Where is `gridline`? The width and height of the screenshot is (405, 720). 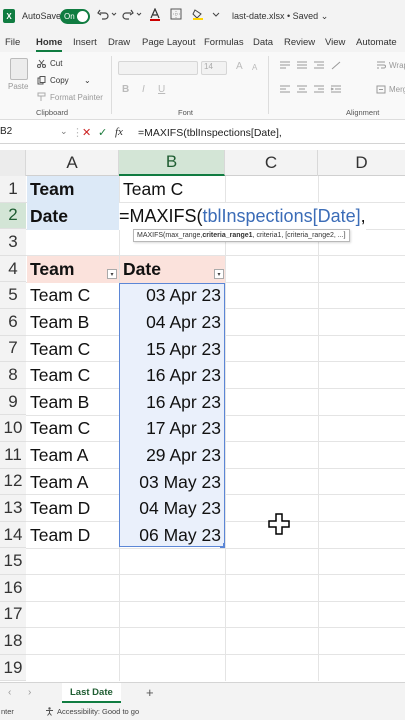
gridline is located at coordinates (215, 601).